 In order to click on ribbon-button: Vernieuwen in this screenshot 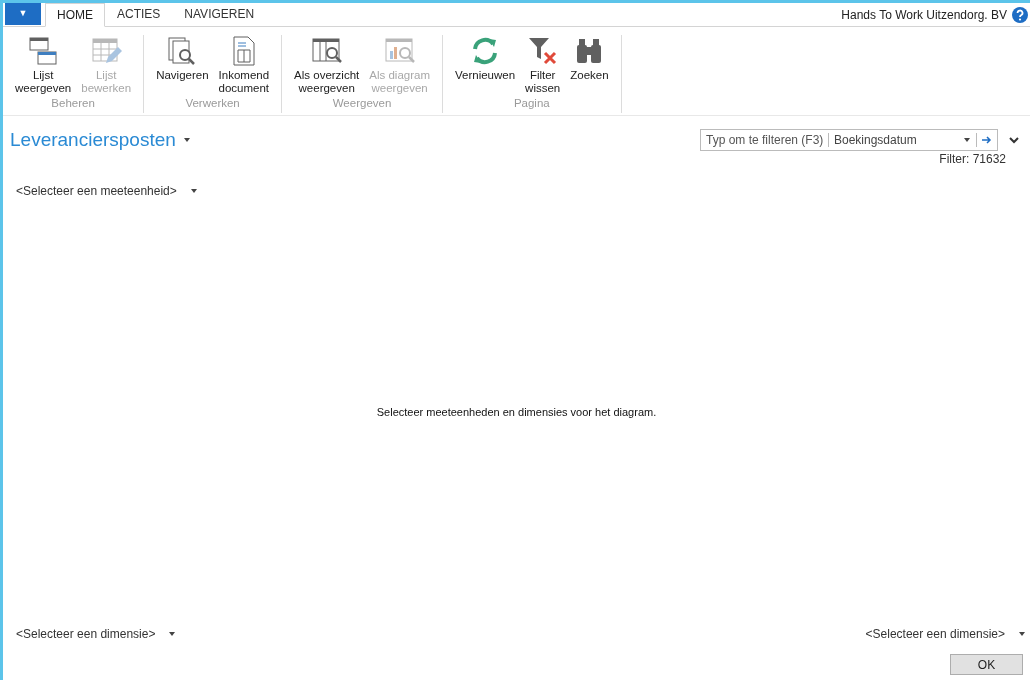, I will do `click(485, 58)`.